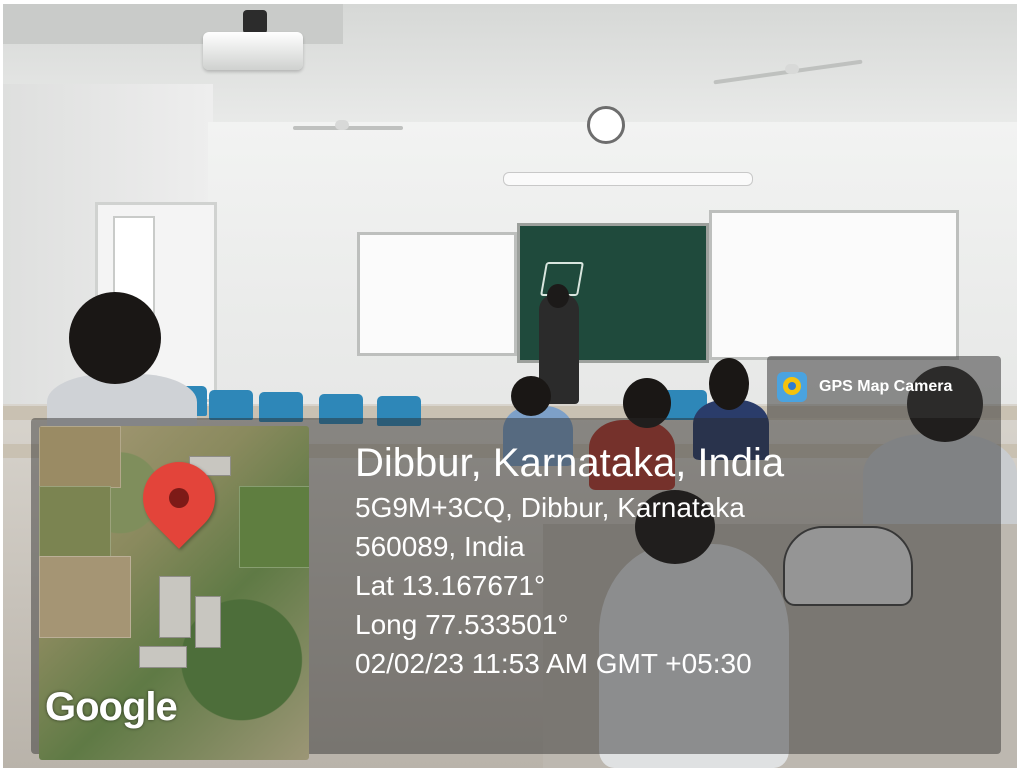  Describe the element at coordinates (450, 585) in the screenshot. I see `latitude: Lat 13.167671°` at that location.